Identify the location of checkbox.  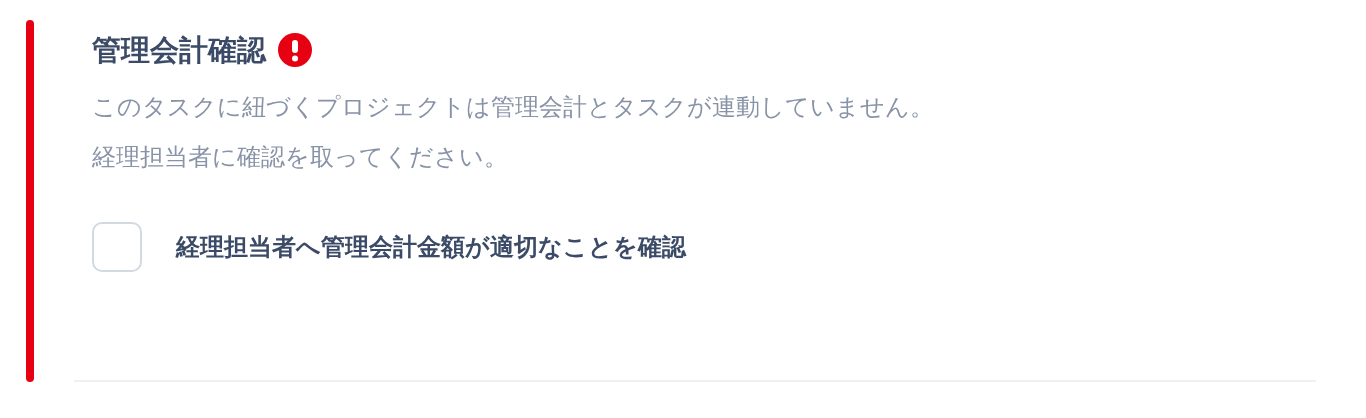
(117, 247).